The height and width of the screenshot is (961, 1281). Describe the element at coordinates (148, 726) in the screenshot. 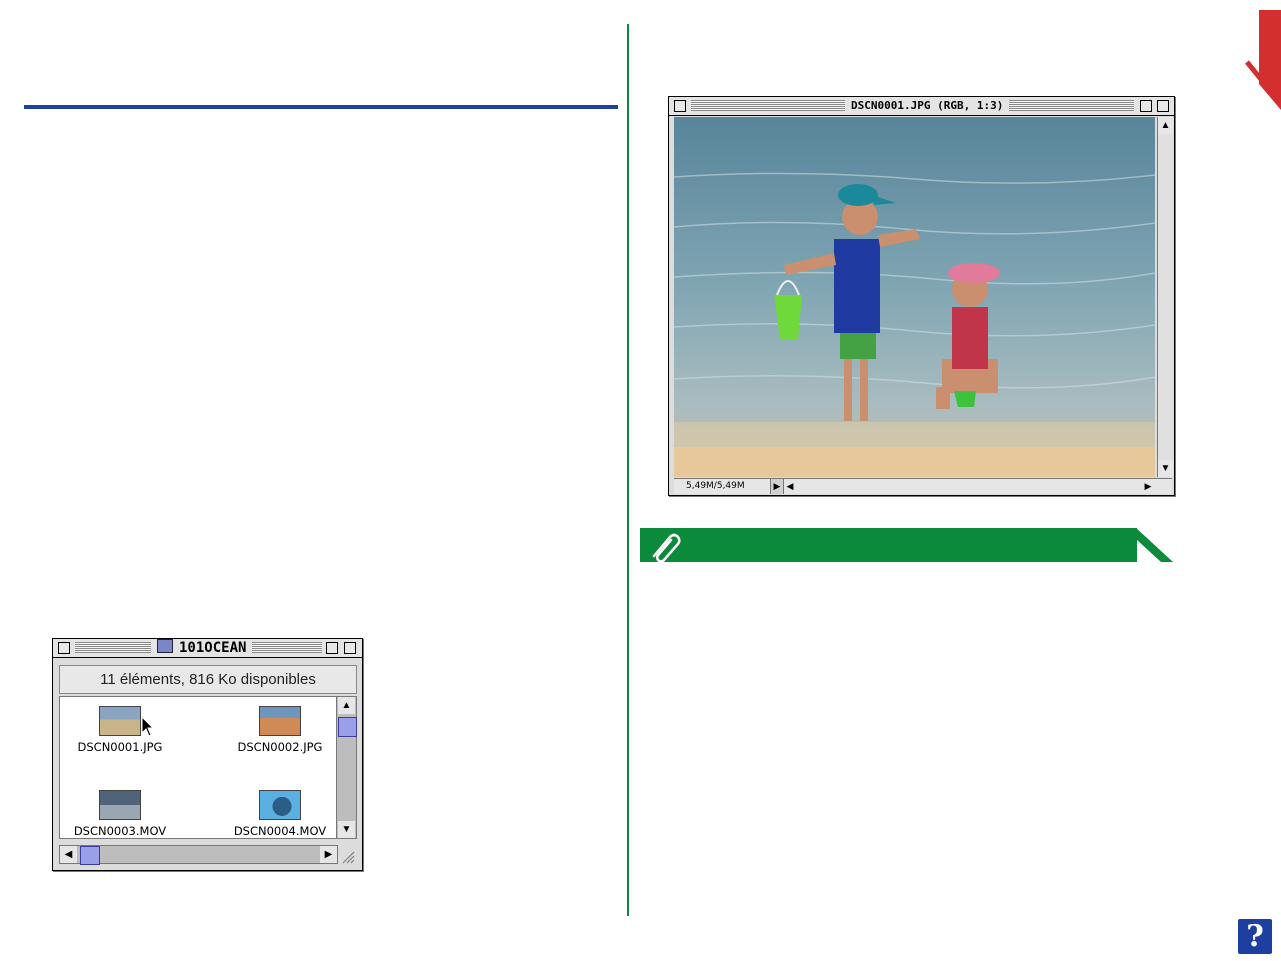

I see `arrow-cursor-icon` at that location.